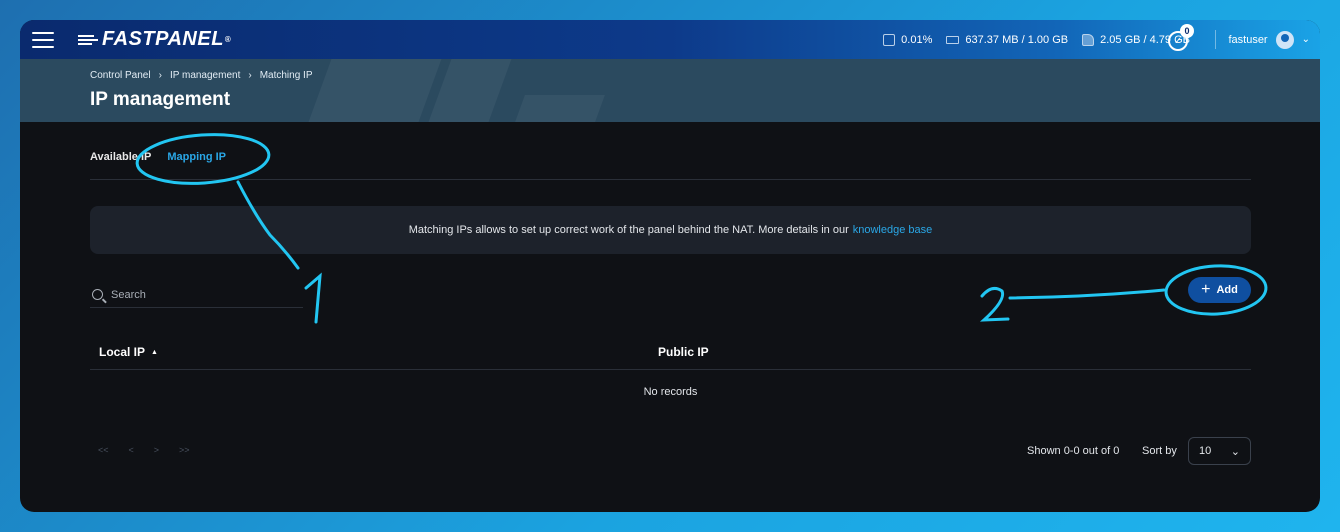 This screenshot has width=1340, height=532. Describe the element at coordinates (1073, 451) in the screenshot. I see `records-count: Shown 0-0 out of 0` at that location.